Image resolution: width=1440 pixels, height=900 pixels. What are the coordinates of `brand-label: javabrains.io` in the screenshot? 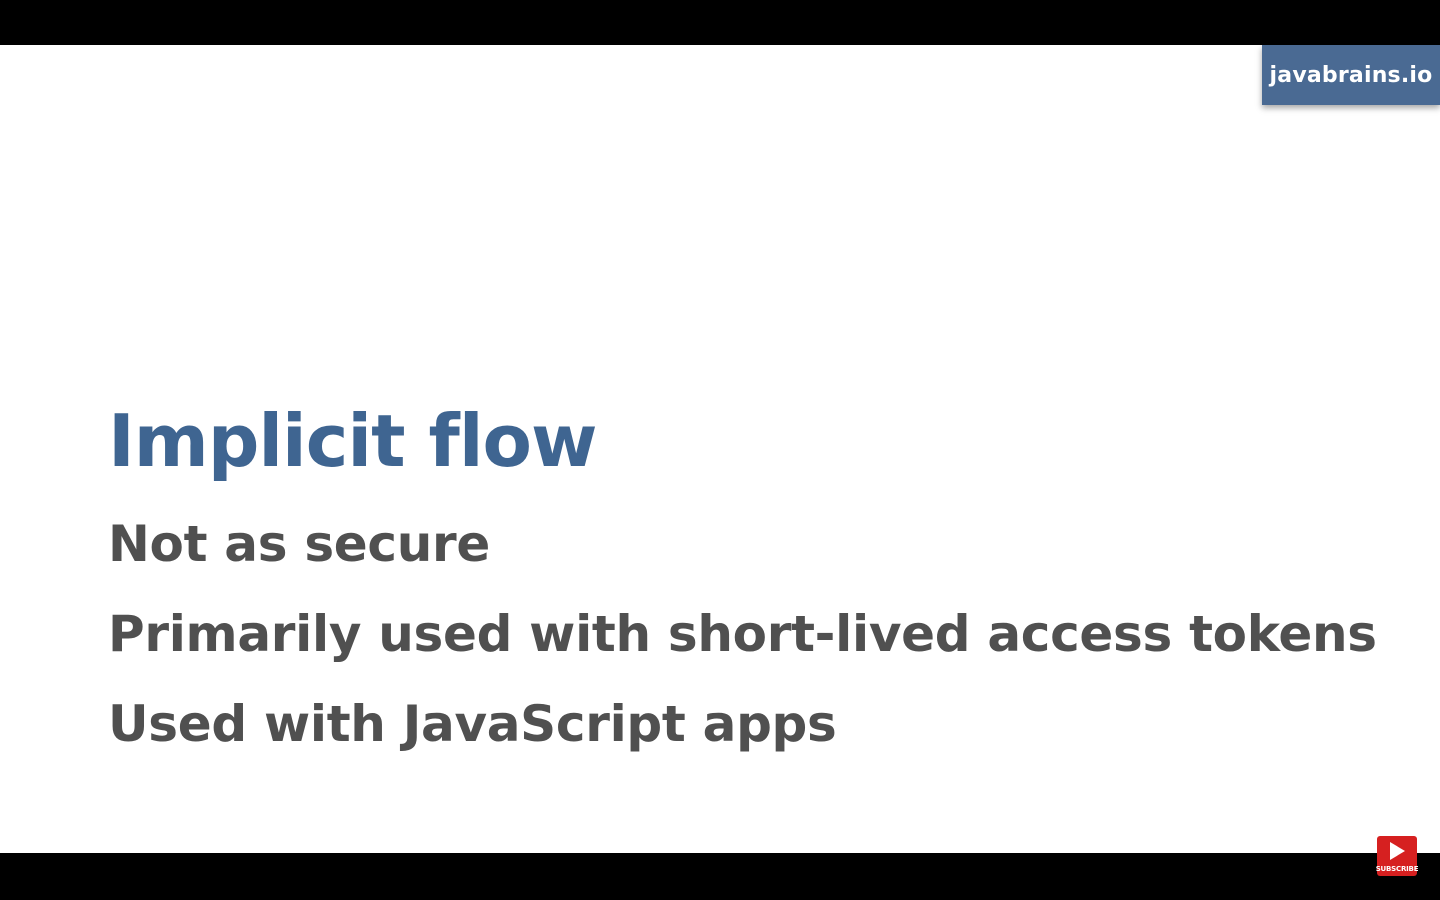 It's located at (1351, 75).